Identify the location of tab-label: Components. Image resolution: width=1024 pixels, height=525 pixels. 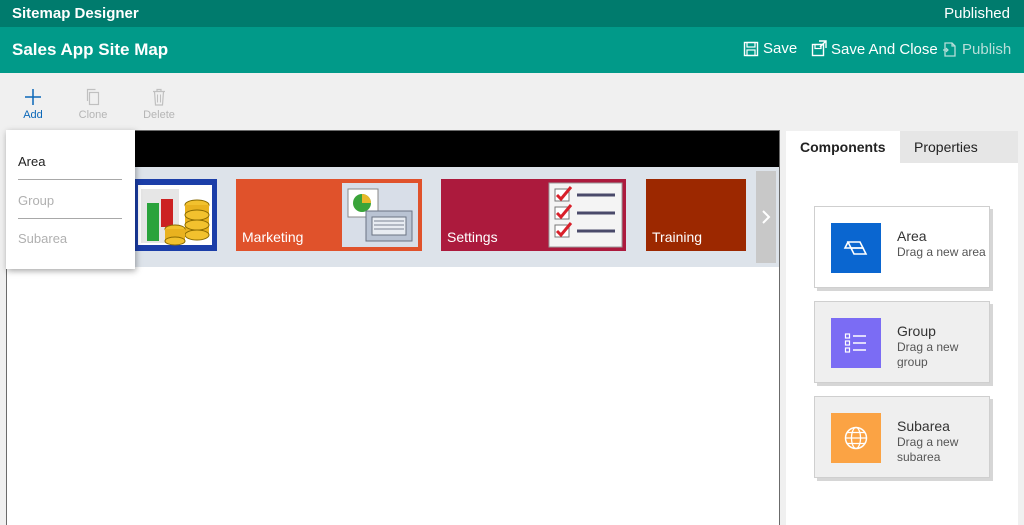
(843, 147).